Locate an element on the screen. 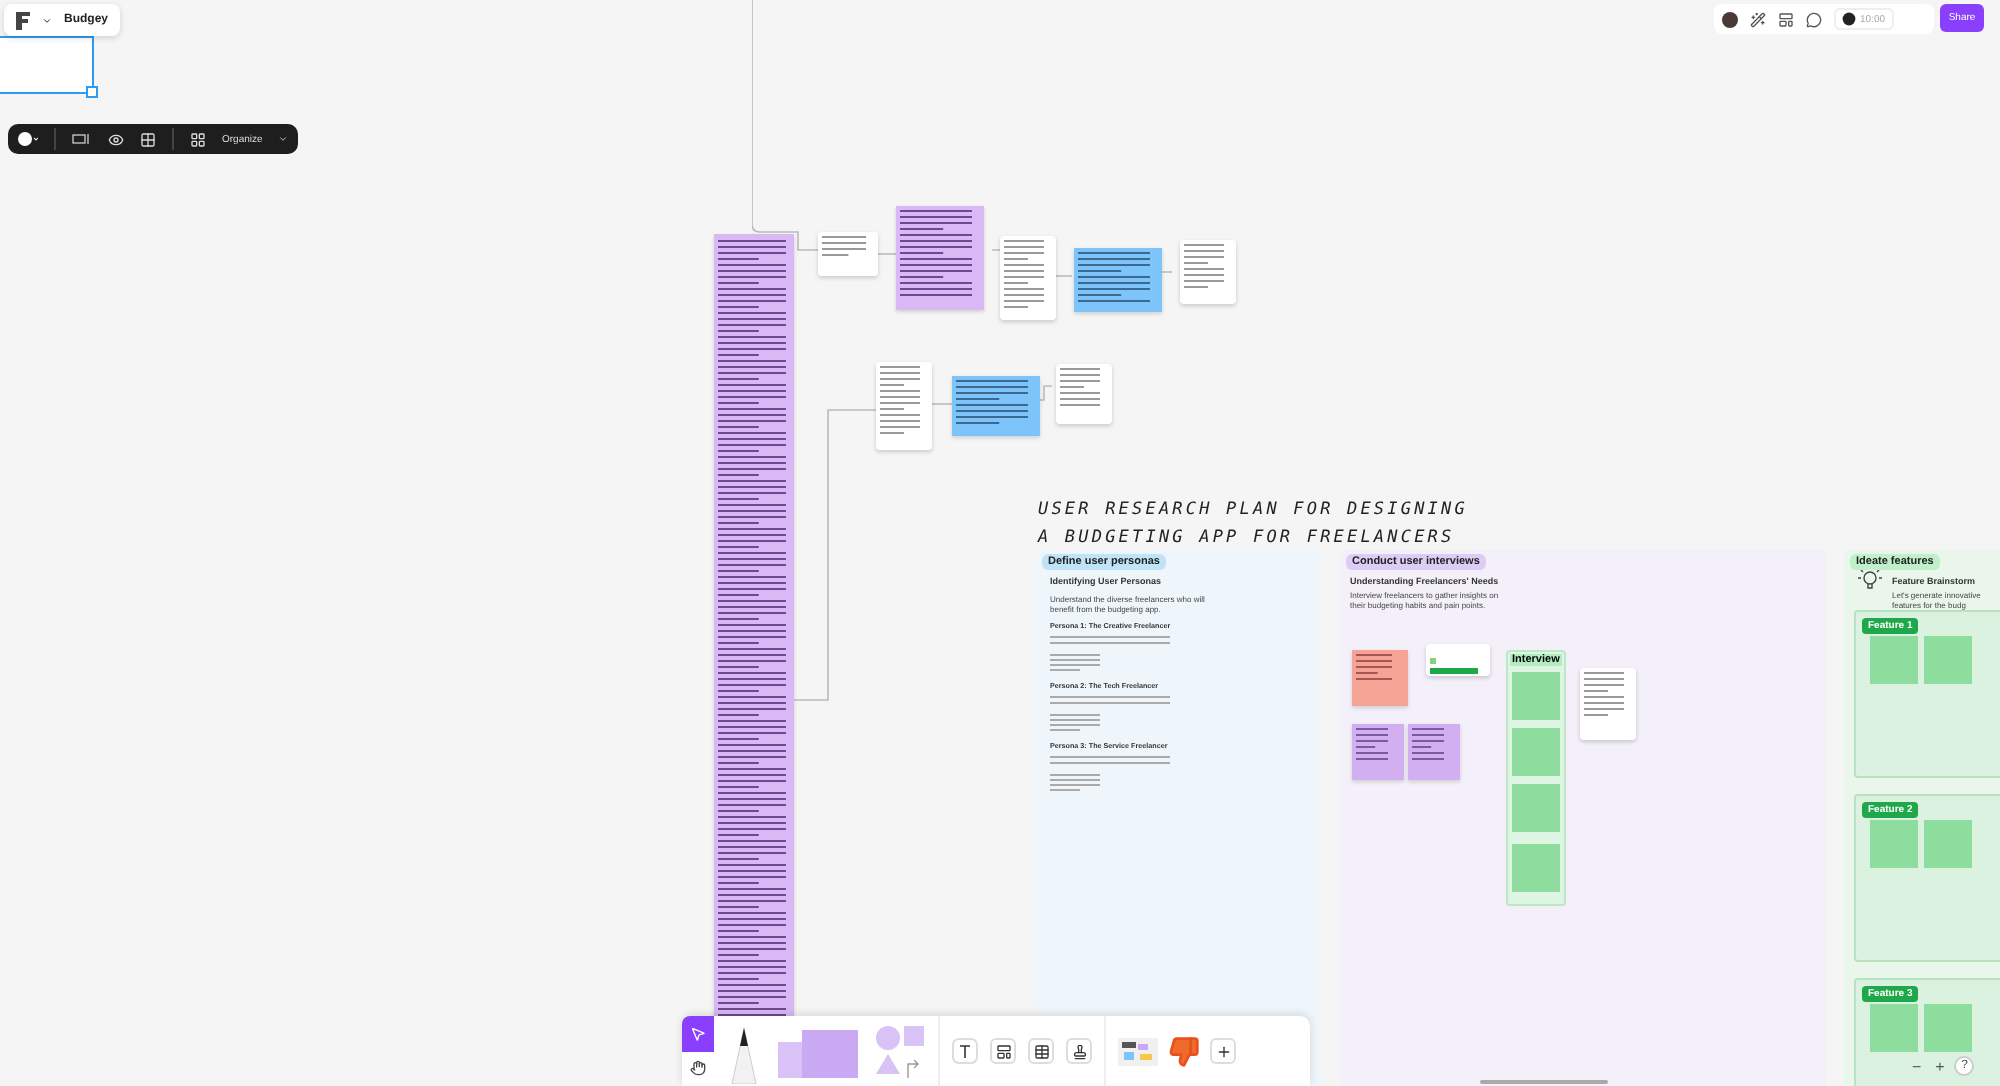 The height and width of the screenshot is (1086, 2000). stamp-tool-button is located at coordinates (1079, 1051).